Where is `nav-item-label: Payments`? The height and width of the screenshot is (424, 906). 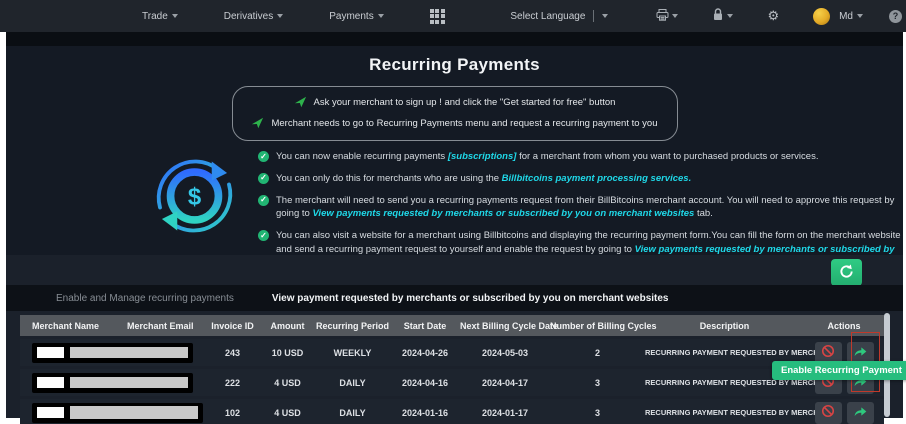 nav-item-label: Payments is located at coordinates (351, 16).